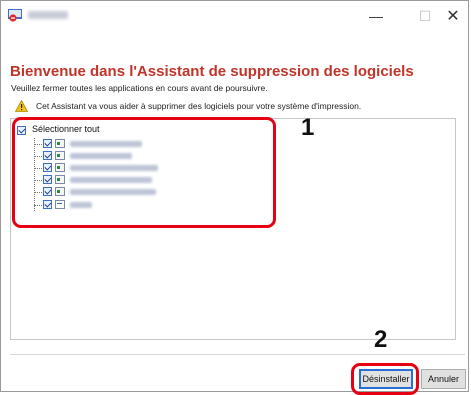 The image size is (471, 395). I want to click on step-2-highlight, so click(385, 379).